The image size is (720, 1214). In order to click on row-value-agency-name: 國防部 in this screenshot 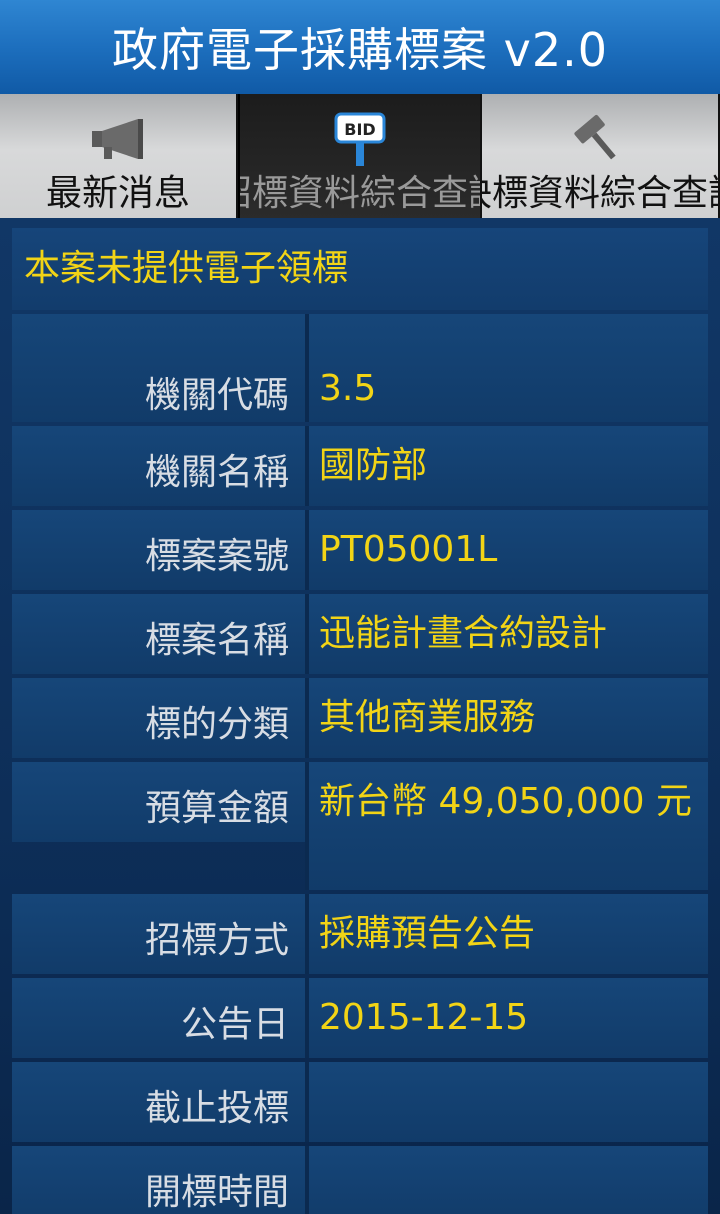, I will do `click(508, 466)`.